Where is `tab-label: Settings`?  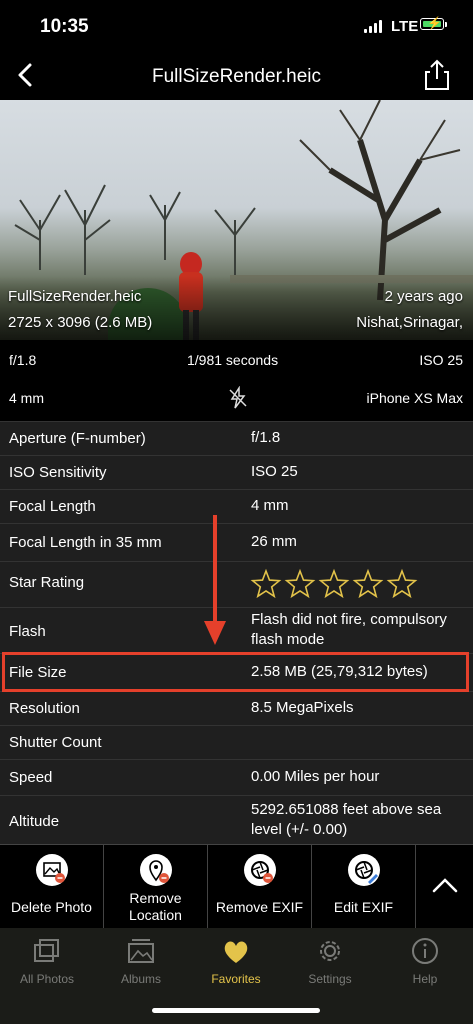 tab-label: Settings is located at coordinates (330, 979).